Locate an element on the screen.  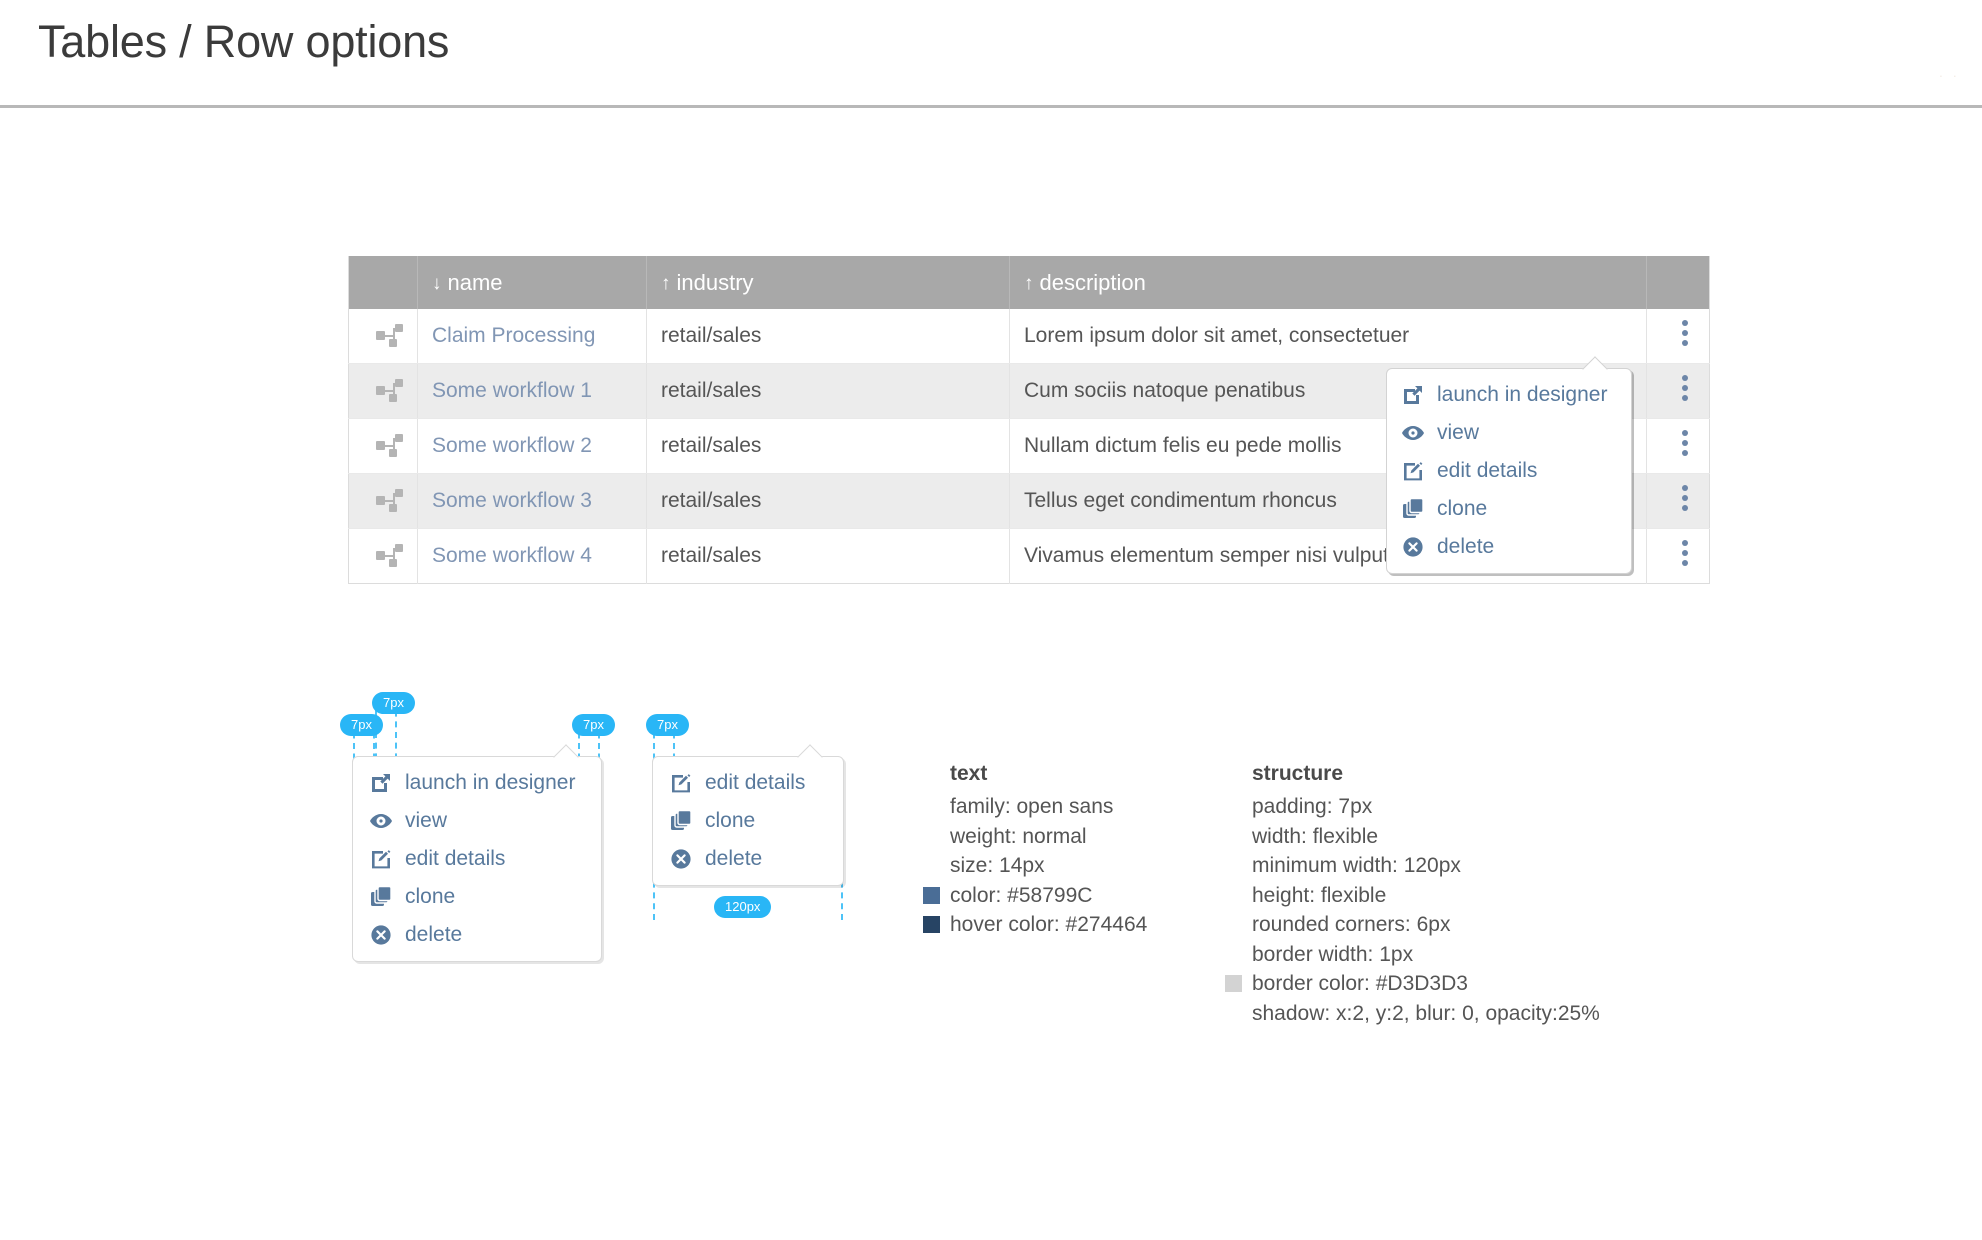
spec-menu-compact: edit details clone delete is located at coordinates (748, 815).